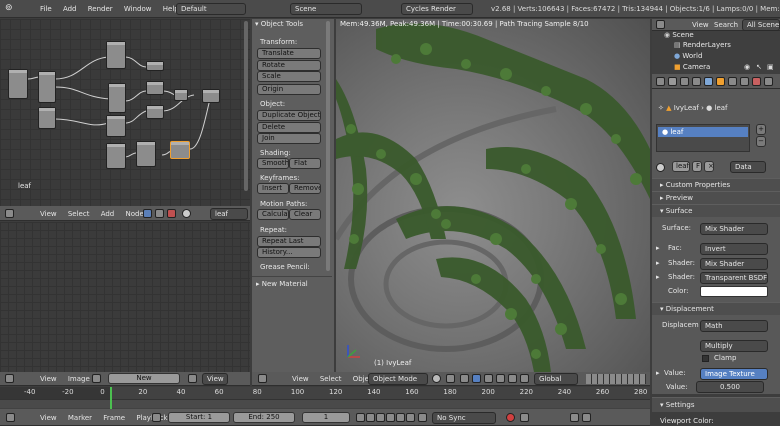 This screenshot has height=426, width=780. I want to click on keying-set-icon, so click(524, 417).